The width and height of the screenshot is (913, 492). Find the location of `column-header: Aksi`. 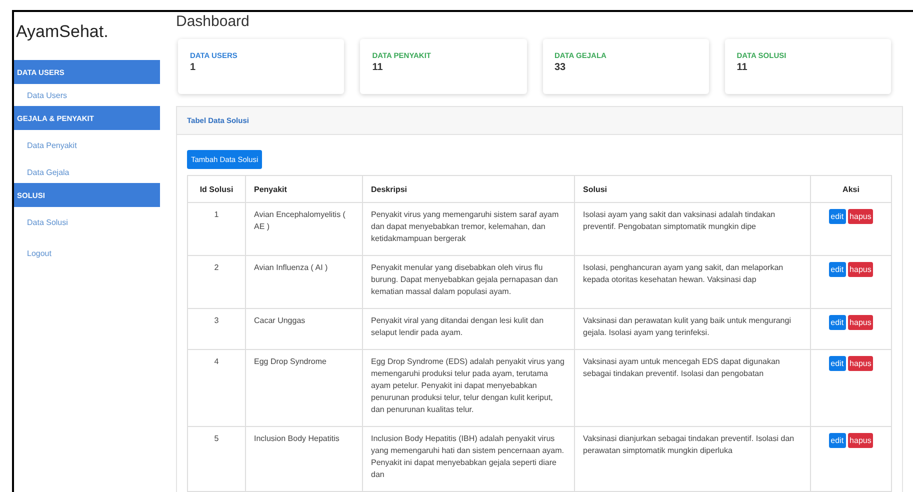

column-header: Aksi is located at coordinates (851, 189).